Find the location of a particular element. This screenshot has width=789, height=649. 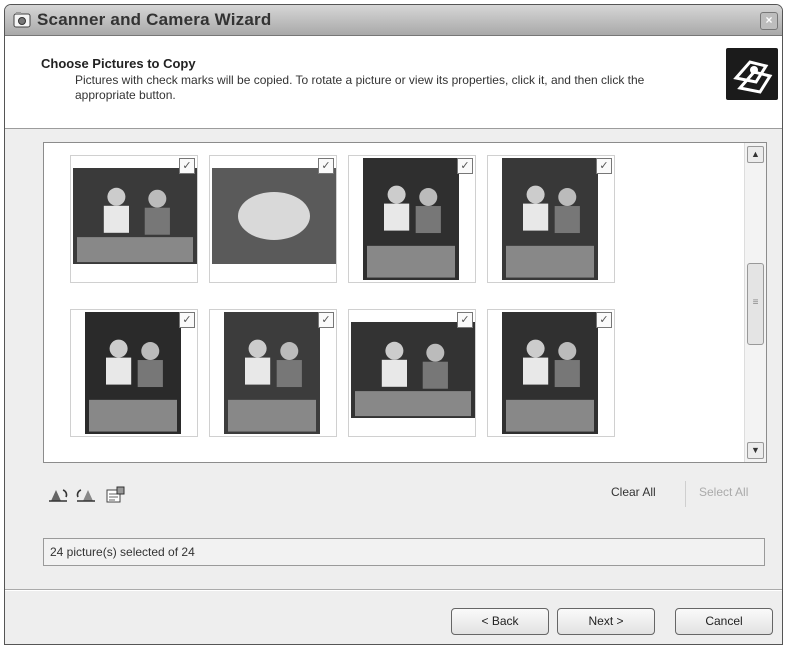

footer-divider is located at coordinates (393, 590).